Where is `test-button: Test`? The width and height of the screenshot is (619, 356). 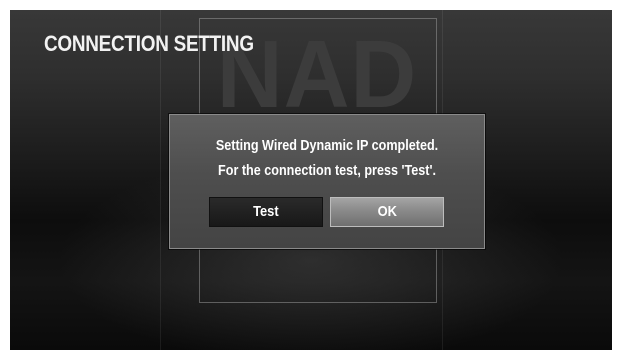
test-button: Test is located at coordinates (266, 212).